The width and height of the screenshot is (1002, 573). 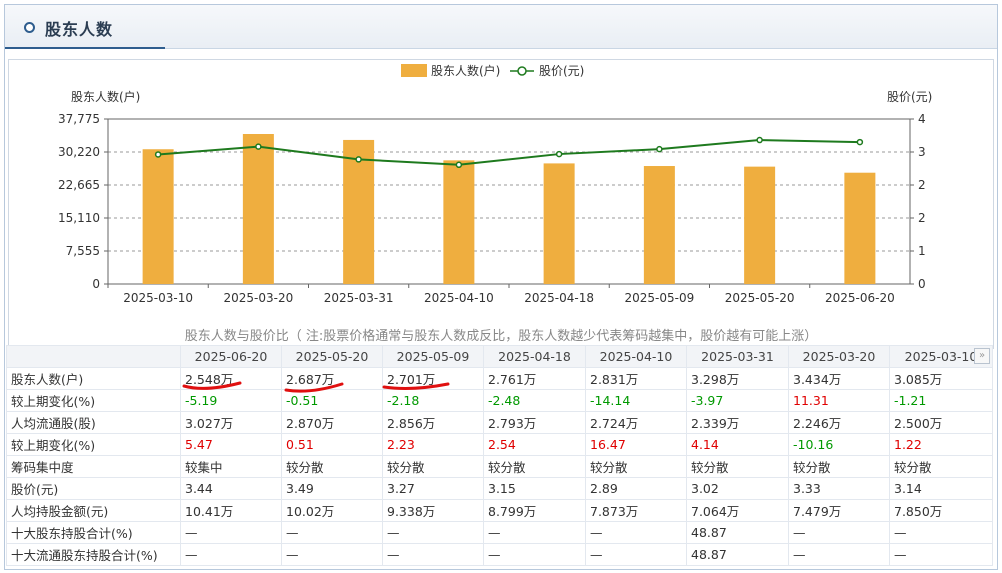 I want to click on row-label: 筹码集中度, so click(x=93, y=466).